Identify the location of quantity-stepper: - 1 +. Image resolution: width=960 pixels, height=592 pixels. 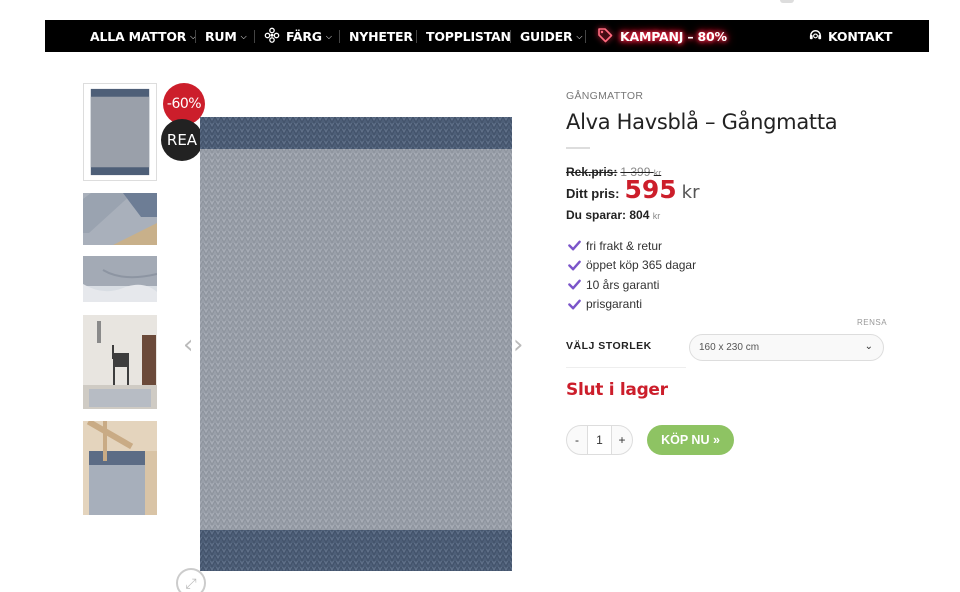
(599, 440).